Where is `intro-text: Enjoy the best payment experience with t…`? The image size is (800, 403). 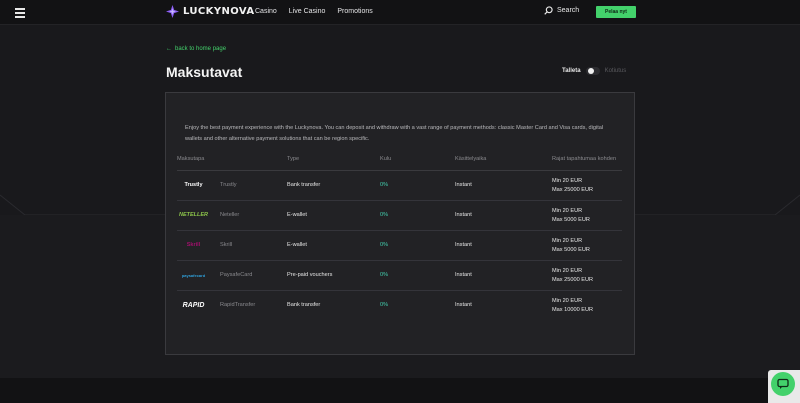
intro-text: Enjoy the best payment experience with t… is located at coordinates (394, 133).